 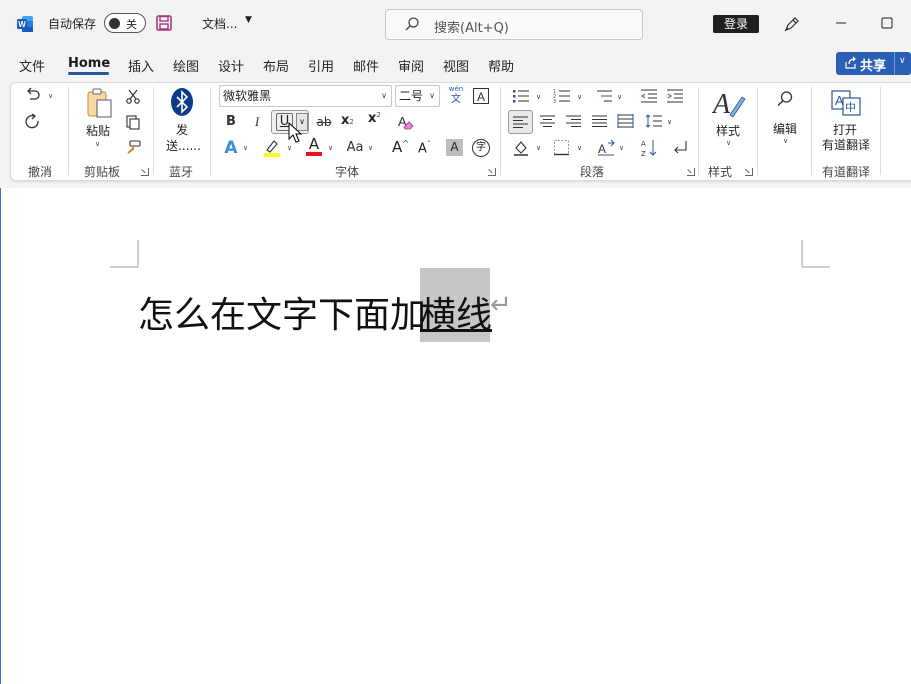 What do you see at coordinates (785, 99) in the screenshot?
I see `find-icon` at bounding box center [785, 99].